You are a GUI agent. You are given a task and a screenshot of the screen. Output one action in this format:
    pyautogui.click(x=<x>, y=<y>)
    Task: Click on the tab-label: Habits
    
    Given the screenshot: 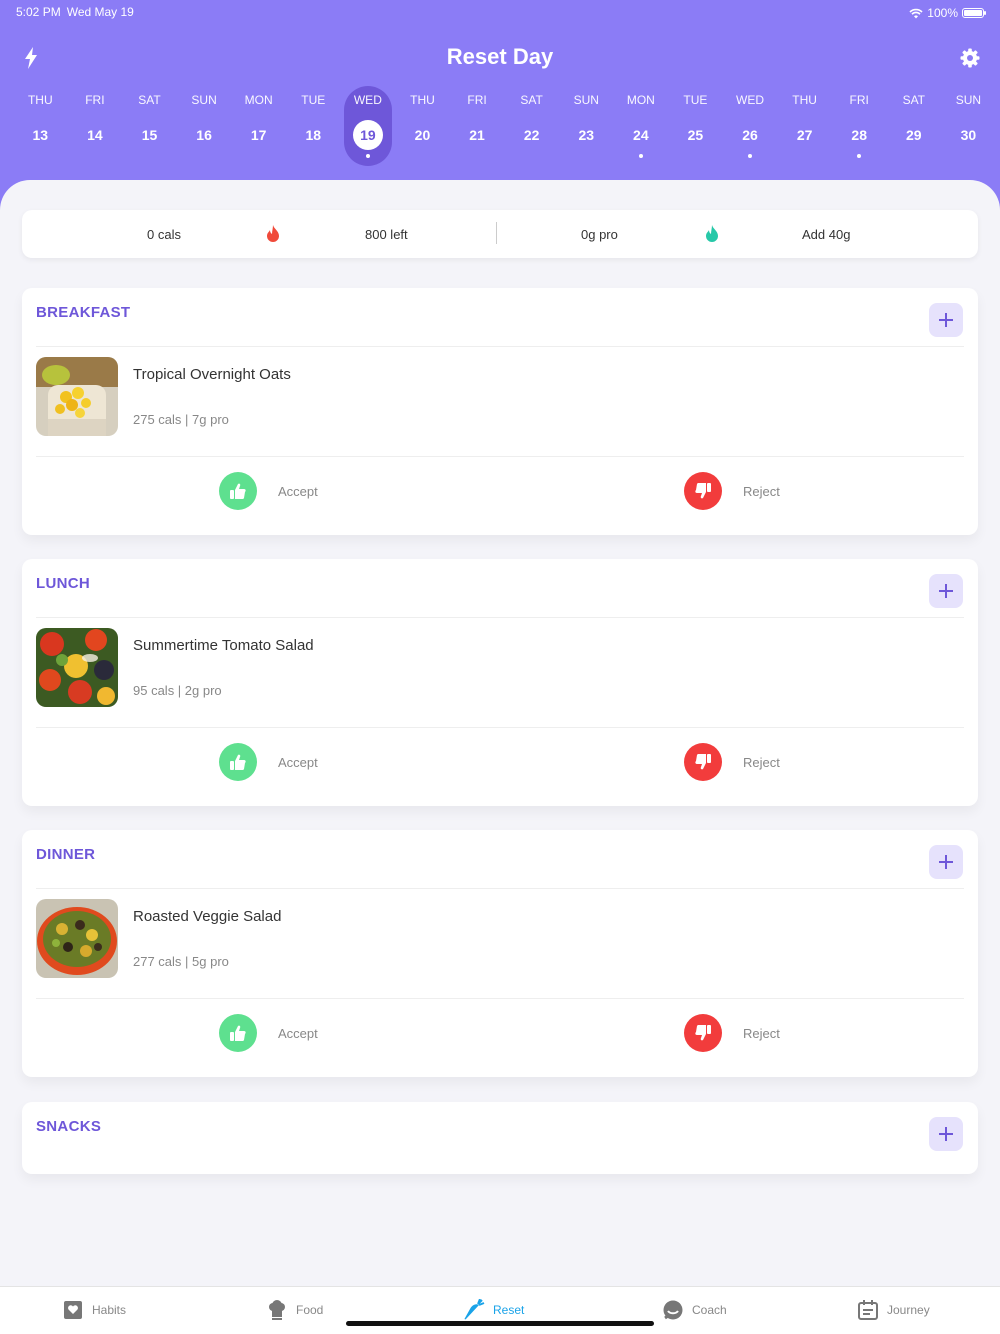 What is the action you would take?
    pyautogui.click(x=109, y=1310)
    